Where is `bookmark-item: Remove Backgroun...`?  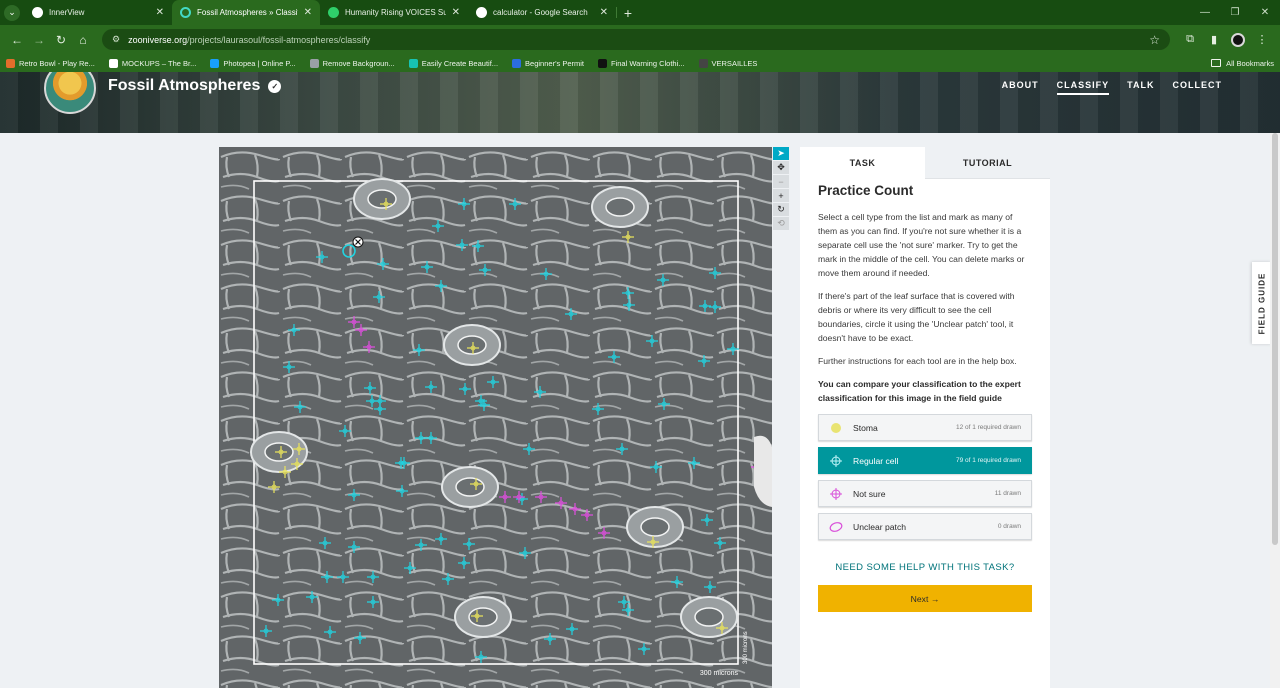
bookmark-item: Remove Backgroun... is located at coordinates (352, 63).